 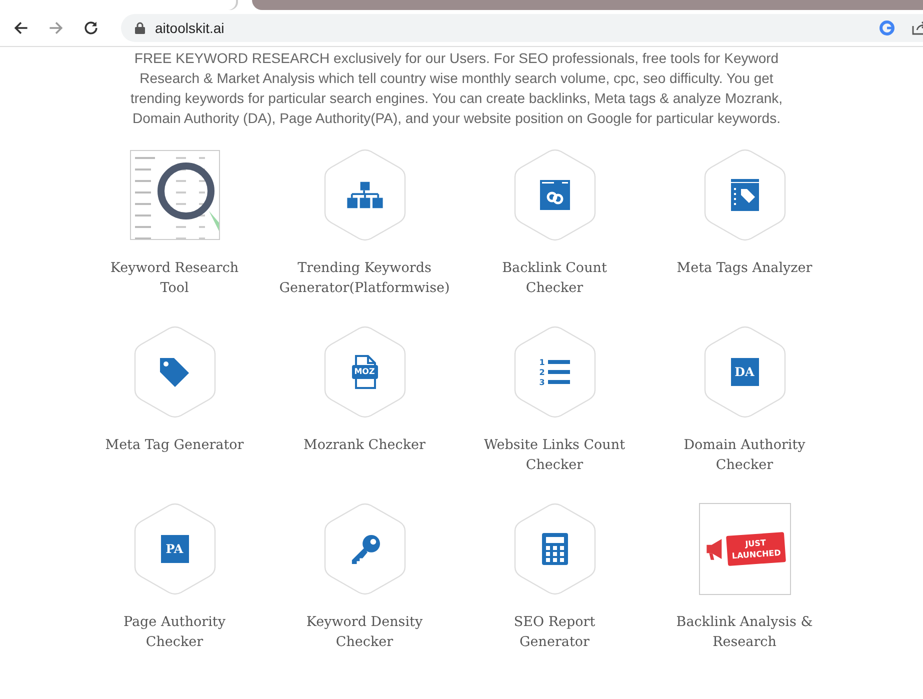 I want to click on file-badge-icon: MOZ, so click(x=365, y=372).